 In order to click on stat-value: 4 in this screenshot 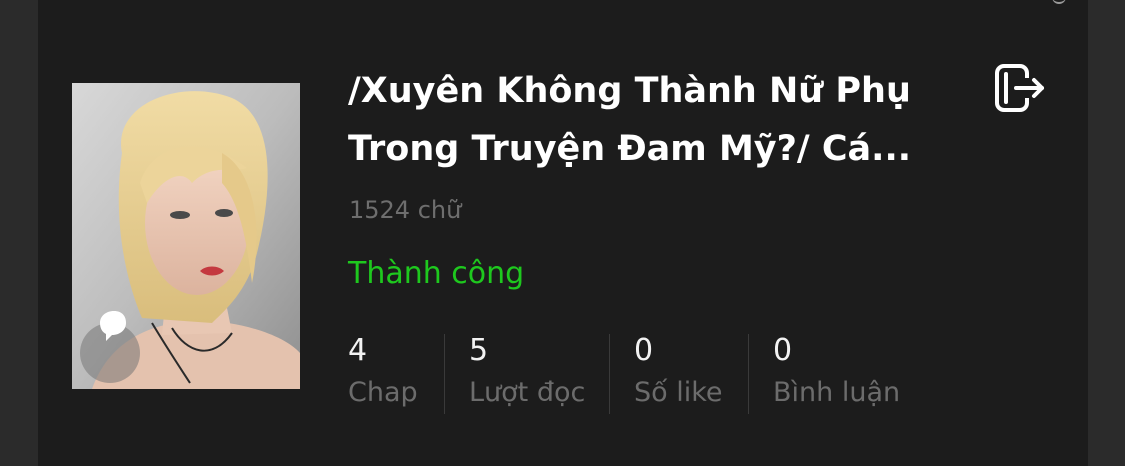, I will do `click(358, 350)`.